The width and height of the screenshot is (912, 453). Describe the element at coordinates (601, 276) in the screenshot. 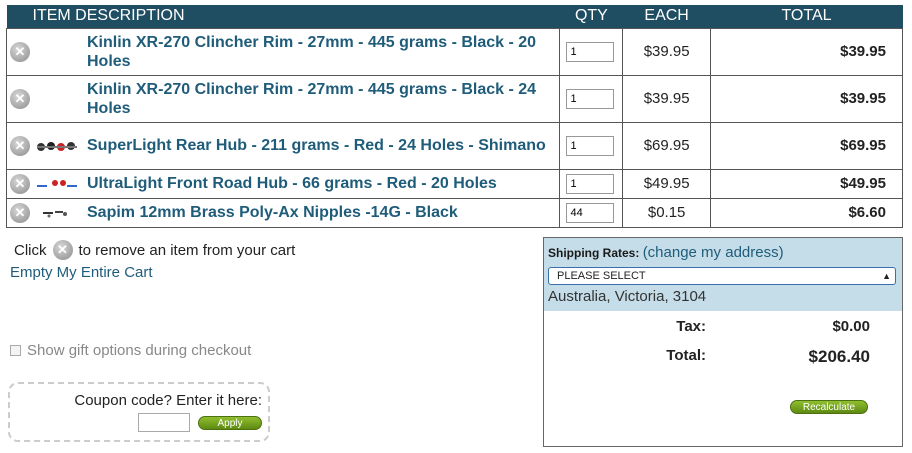

I see `shipping-select-value: PLEASE SELECT` at that location.